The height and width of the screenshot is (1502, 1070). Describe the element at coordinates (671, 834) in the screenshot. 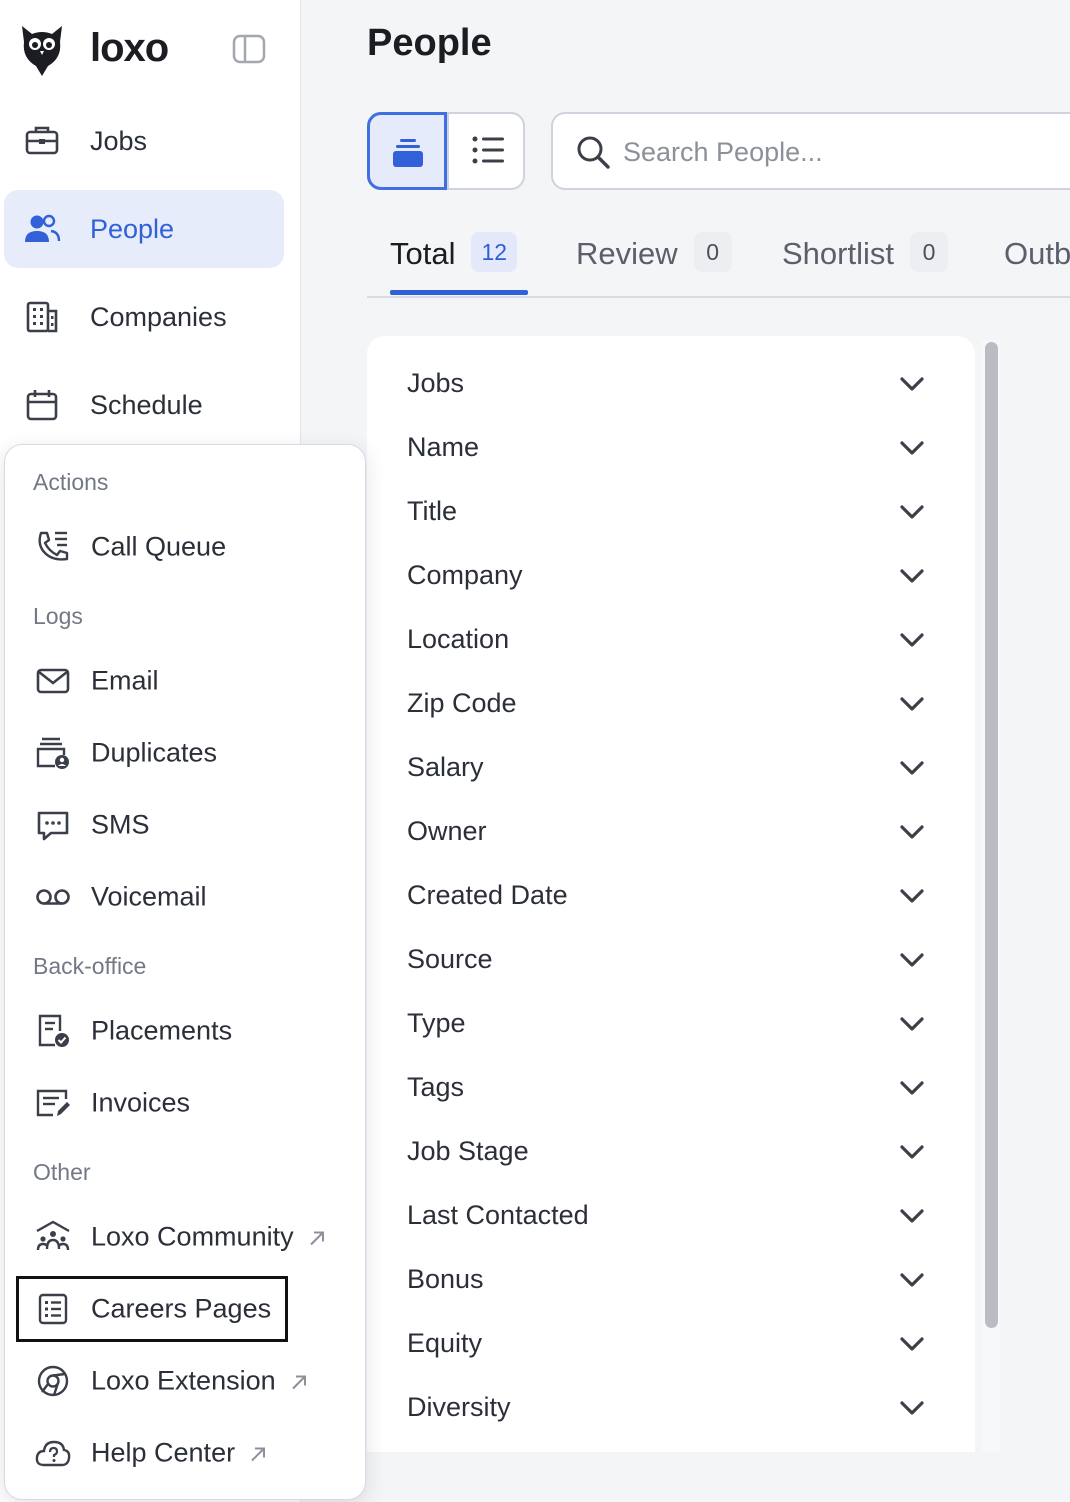

I see `filter-owner: Owner` at that location.